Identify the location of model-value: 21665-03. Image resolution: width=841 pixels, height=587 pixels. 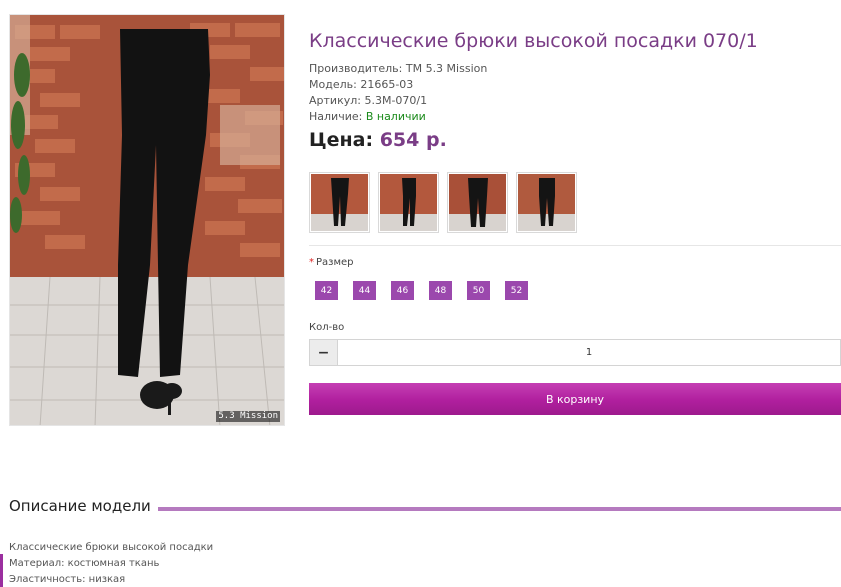
(387, 84).